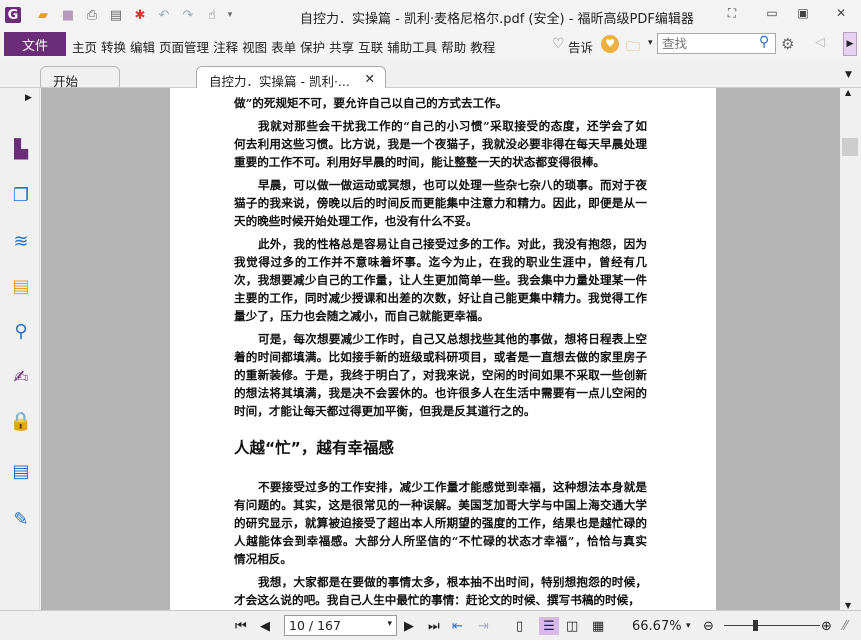  I want to click on dropdown-arrow-icon: ▾, so click(650, 43).